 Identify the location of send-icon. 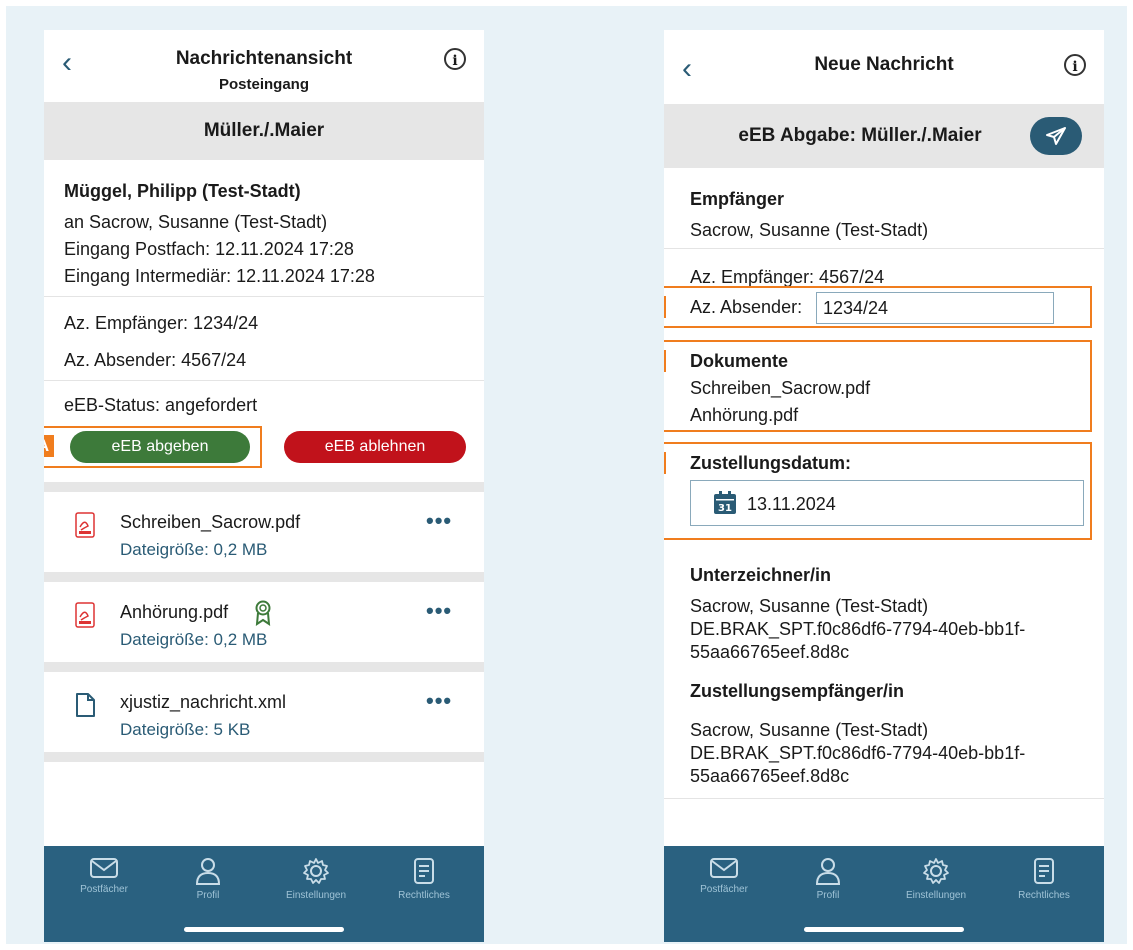
(1056, 136).